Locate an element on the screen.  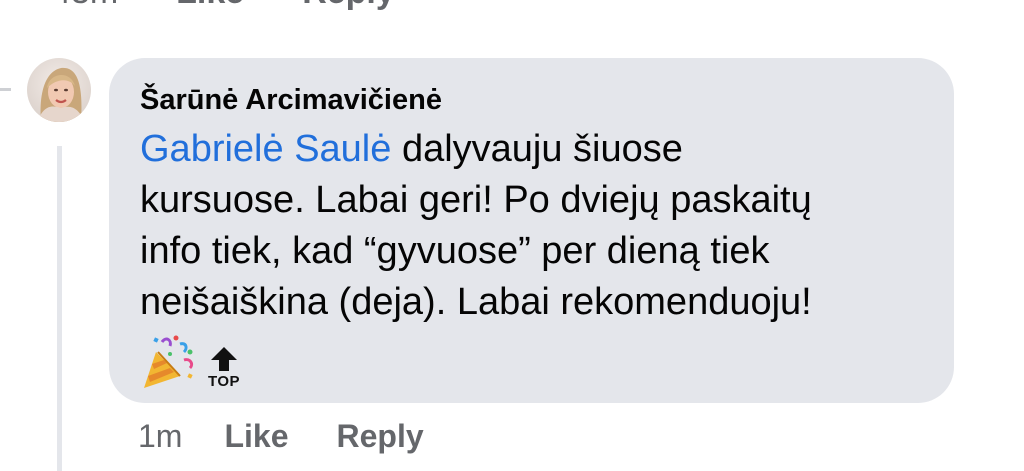
like-button: Like is located at coordinates (256, 436).